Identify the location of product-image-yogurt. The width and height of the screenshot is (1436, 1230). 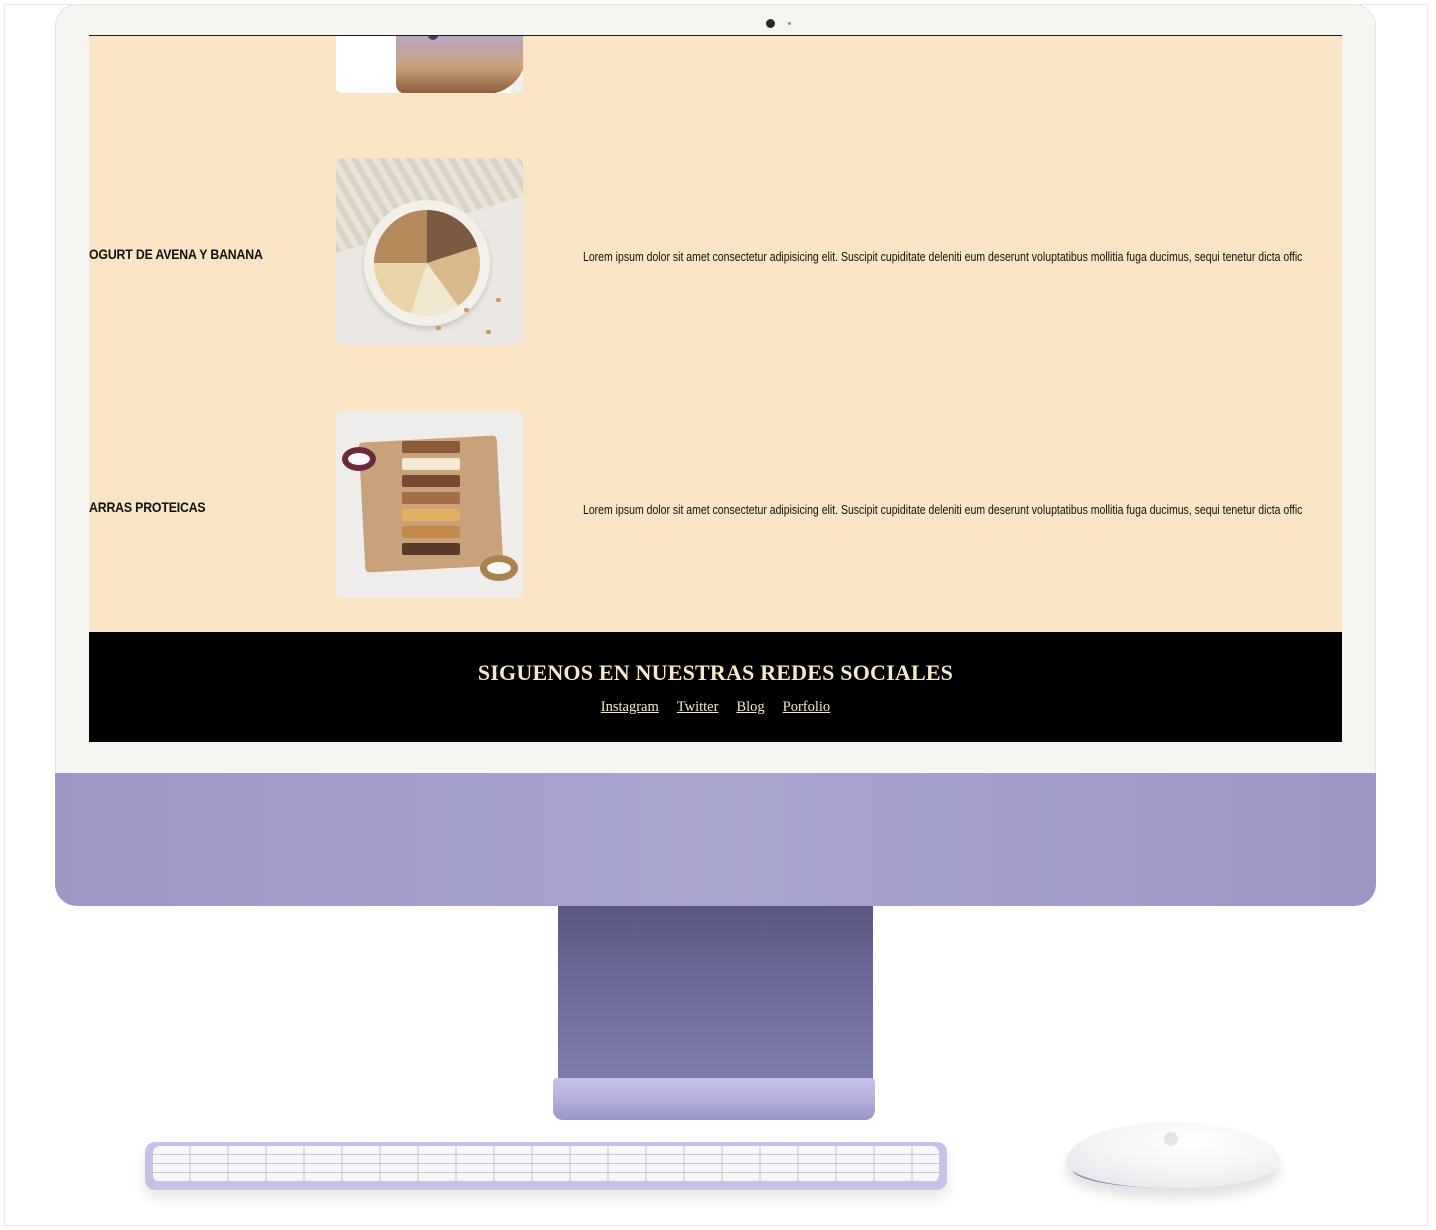
(429, 251).